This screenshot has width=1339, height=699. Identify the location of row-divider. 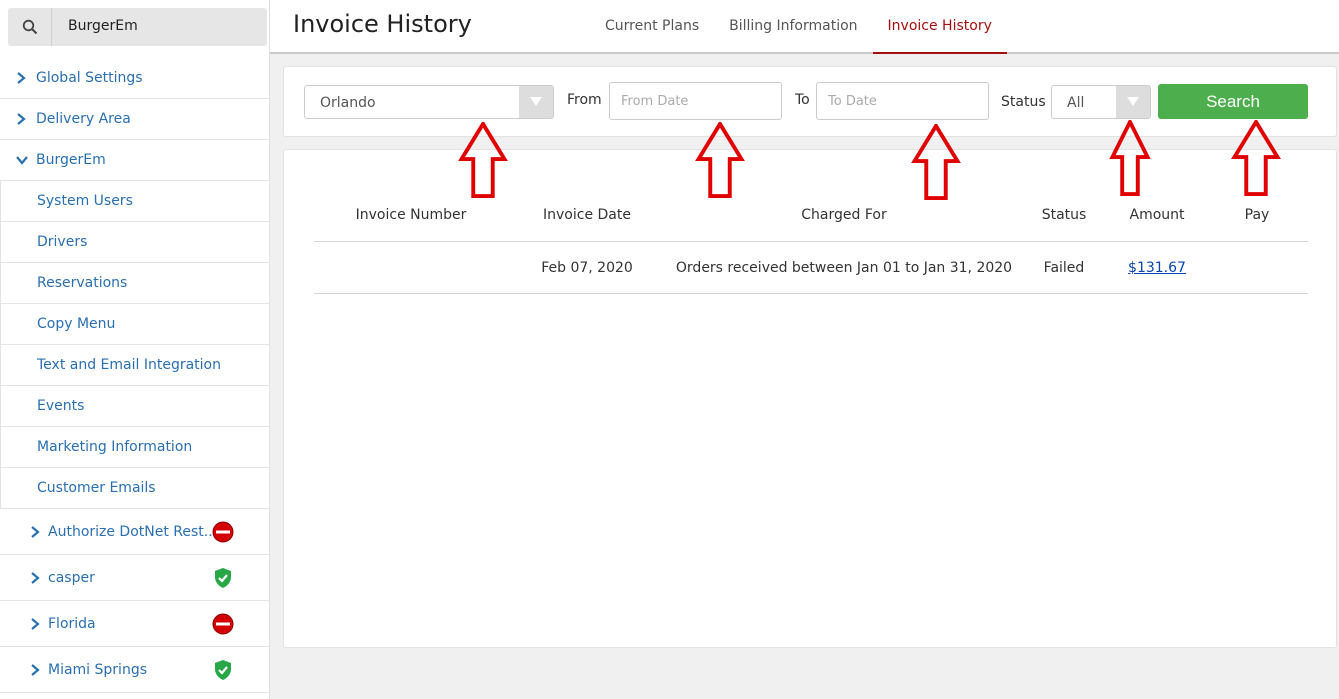
(811, 293).